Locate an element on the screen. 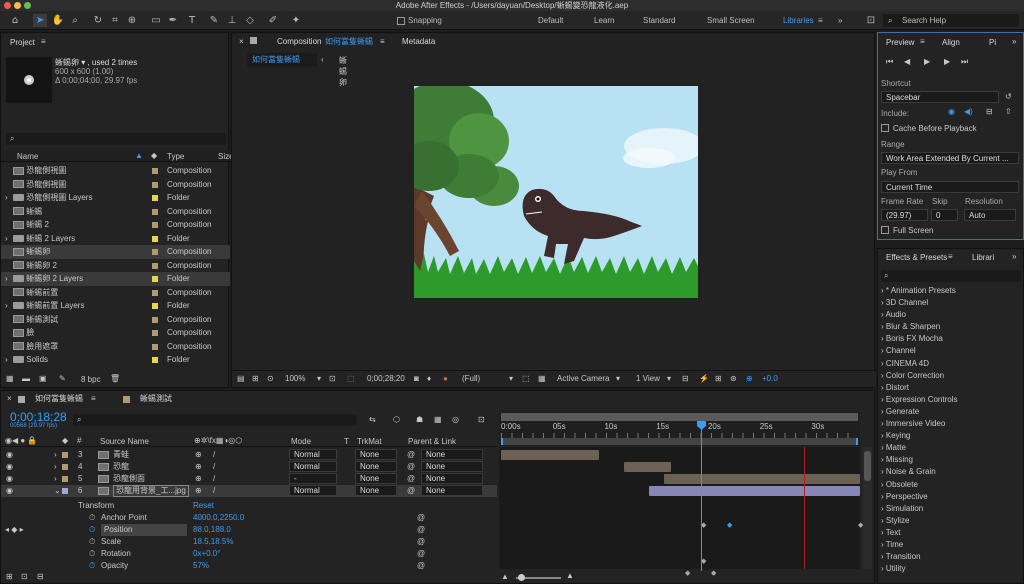  layer-name: 青蛙 is located at coordinates (121, 455).